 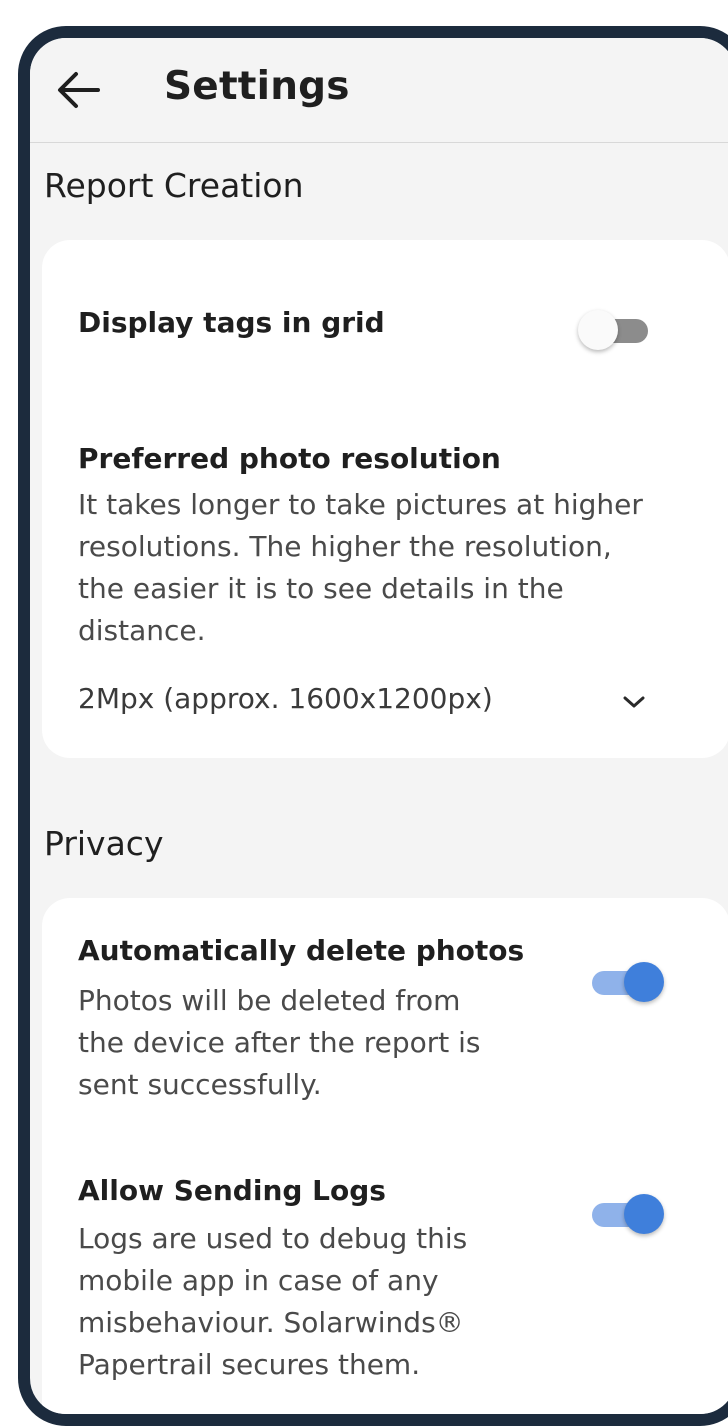 I want to click on description-line: resolutions. The higher the resolution,, so click(x=345, y=546).